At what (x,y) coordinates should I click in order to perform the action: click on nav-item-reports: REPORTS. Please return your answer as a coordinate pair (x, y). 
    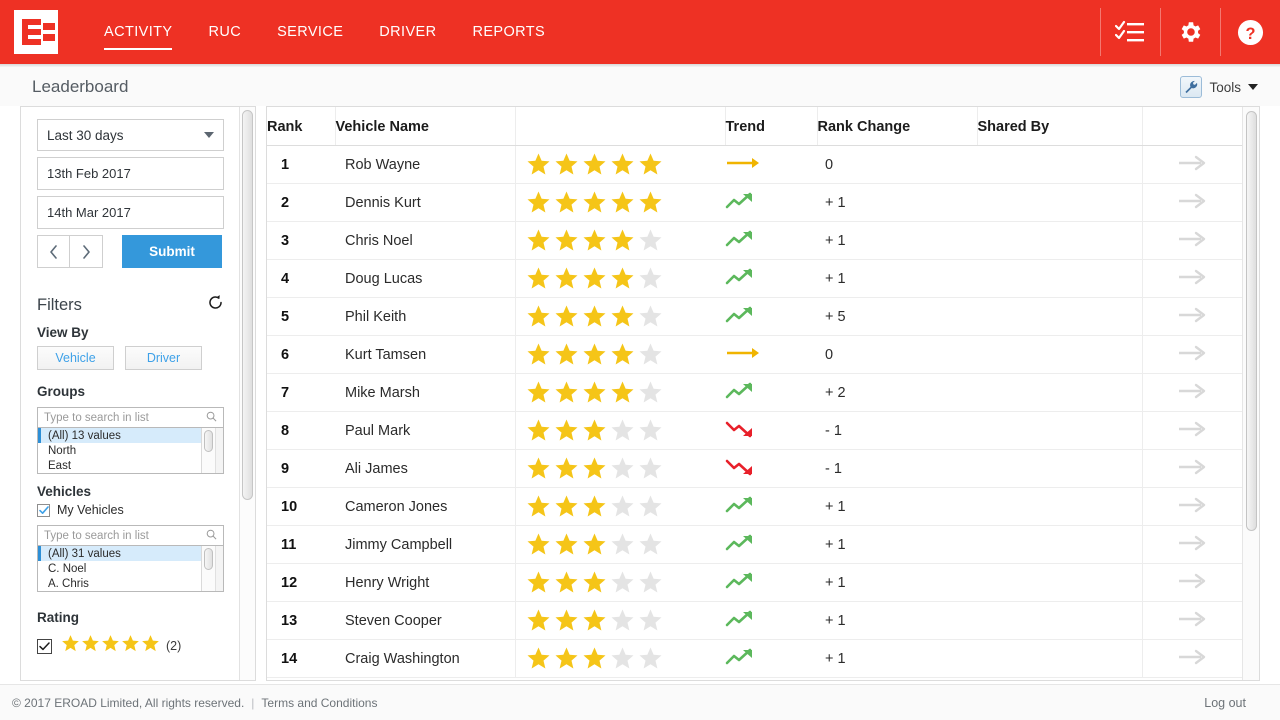
    Looking at the image, I should click on (508, 32).